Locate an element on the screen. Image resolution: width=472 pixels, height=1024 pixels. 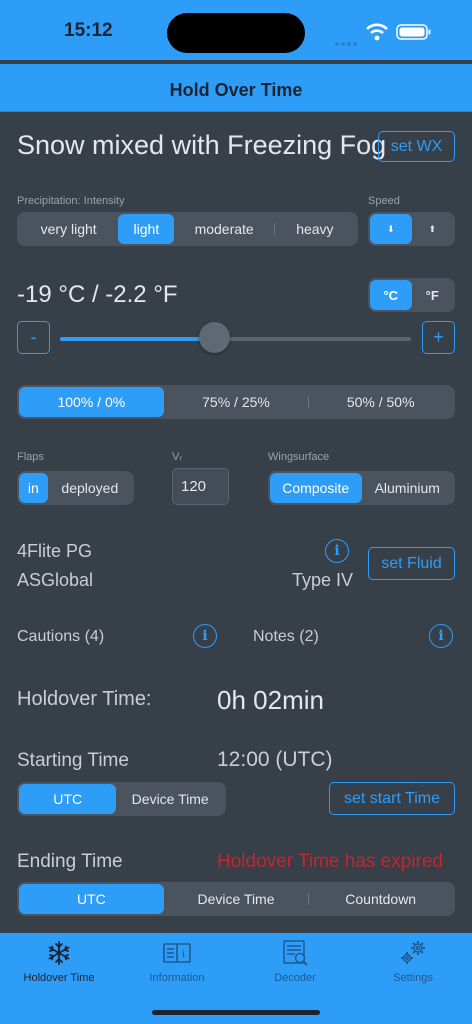
tab-holdover-time: Holdover Time is located at coordinates (59, 965).